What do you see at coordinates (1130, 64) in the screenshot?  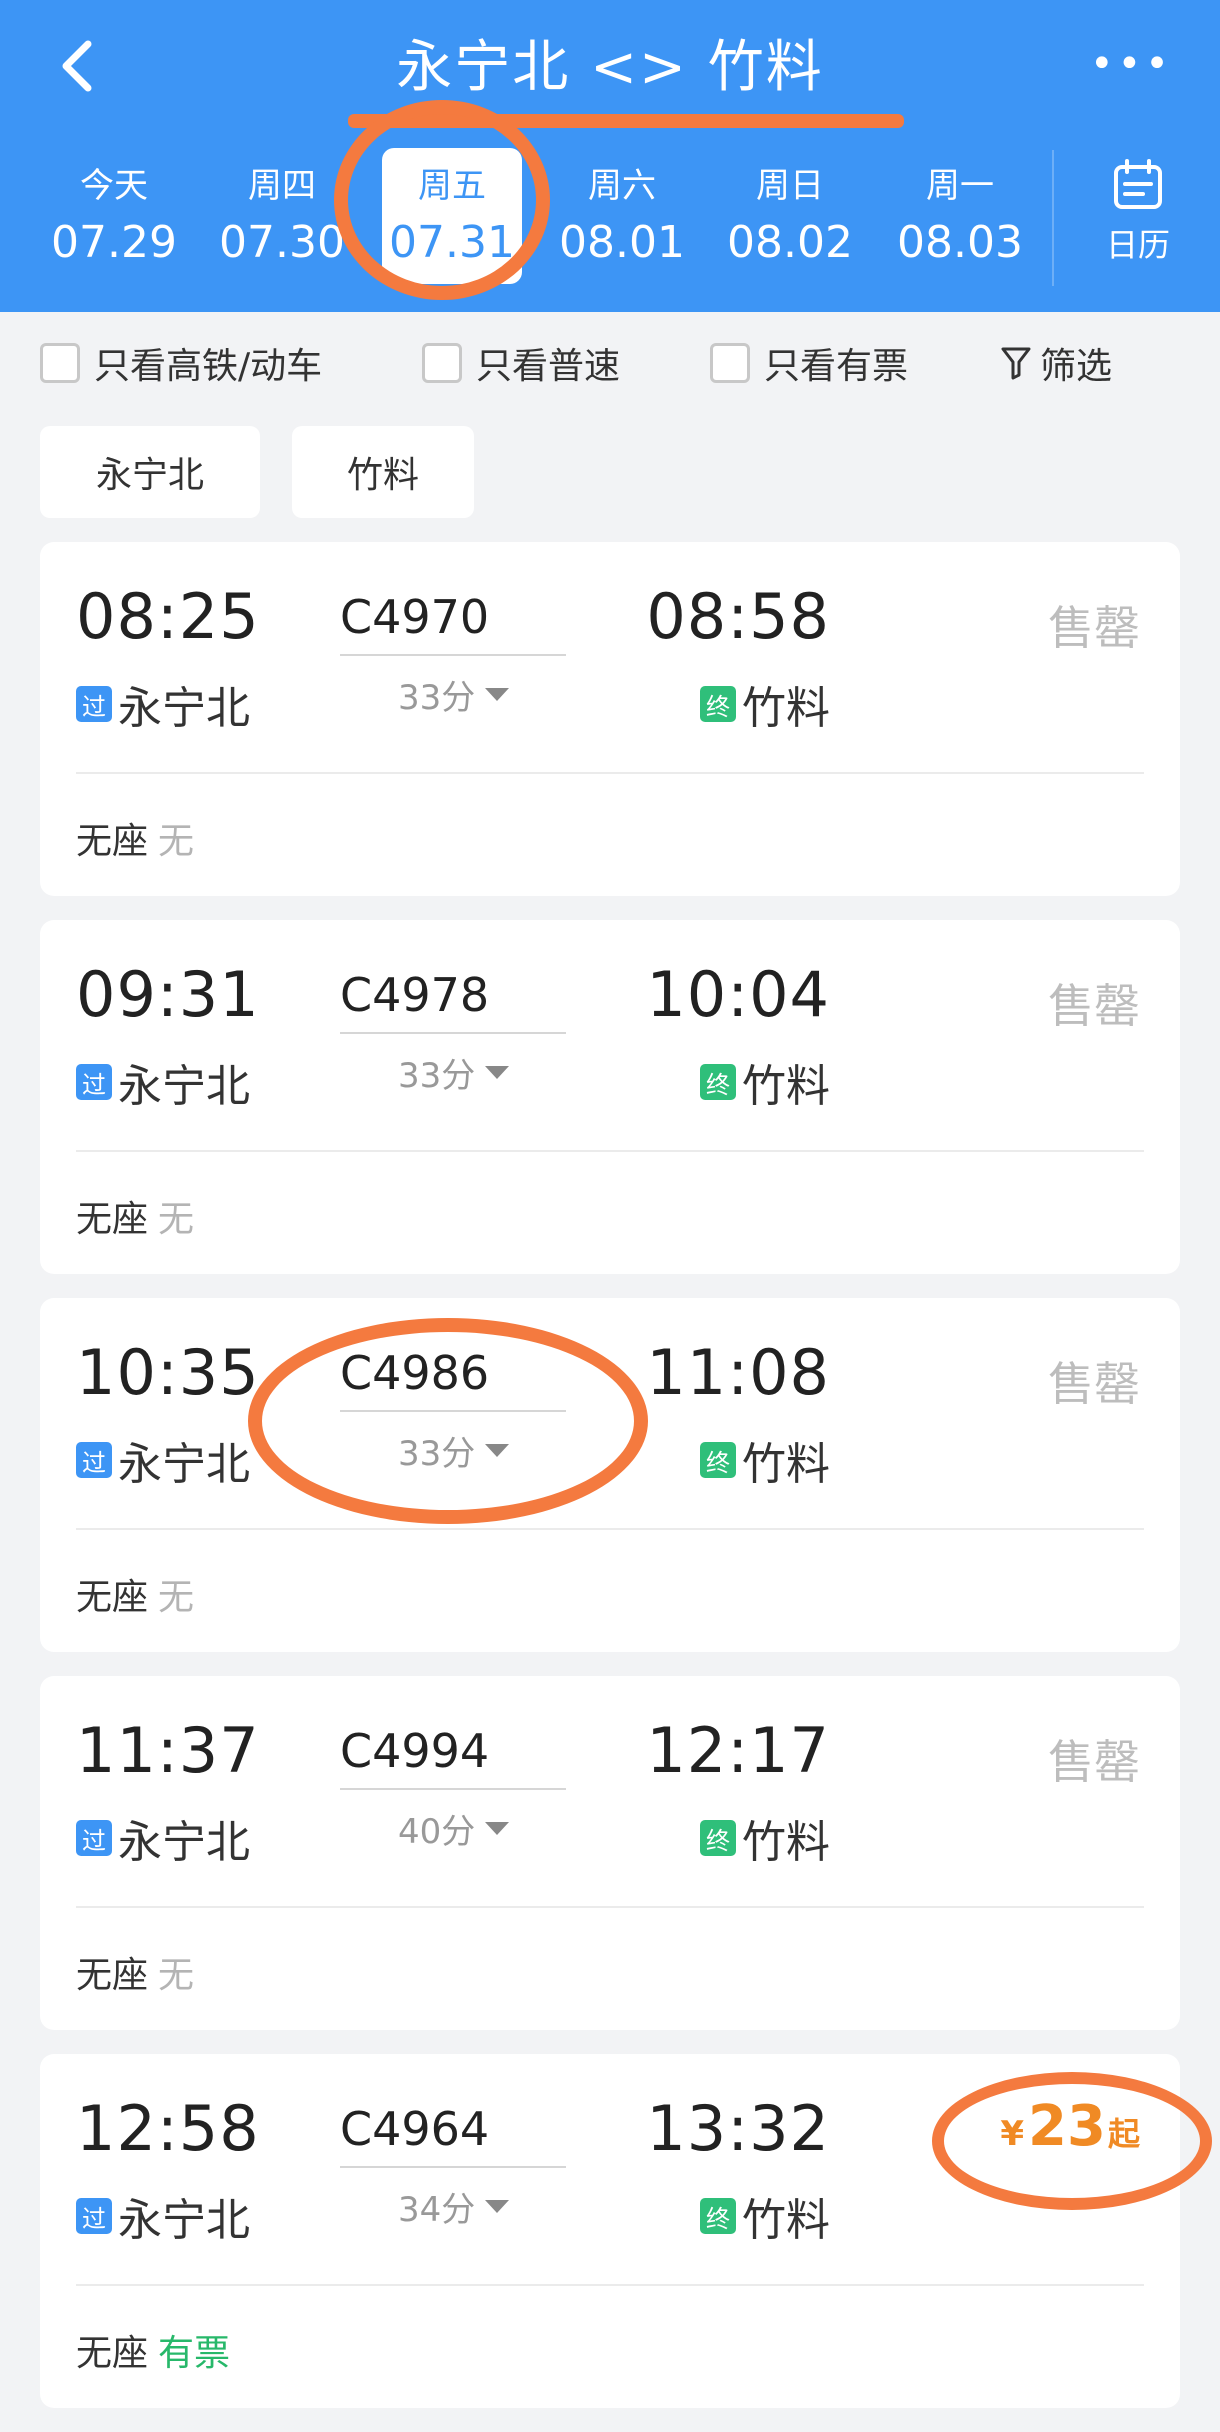 I see `more-button: •••` at bounding box center [1130, 64].